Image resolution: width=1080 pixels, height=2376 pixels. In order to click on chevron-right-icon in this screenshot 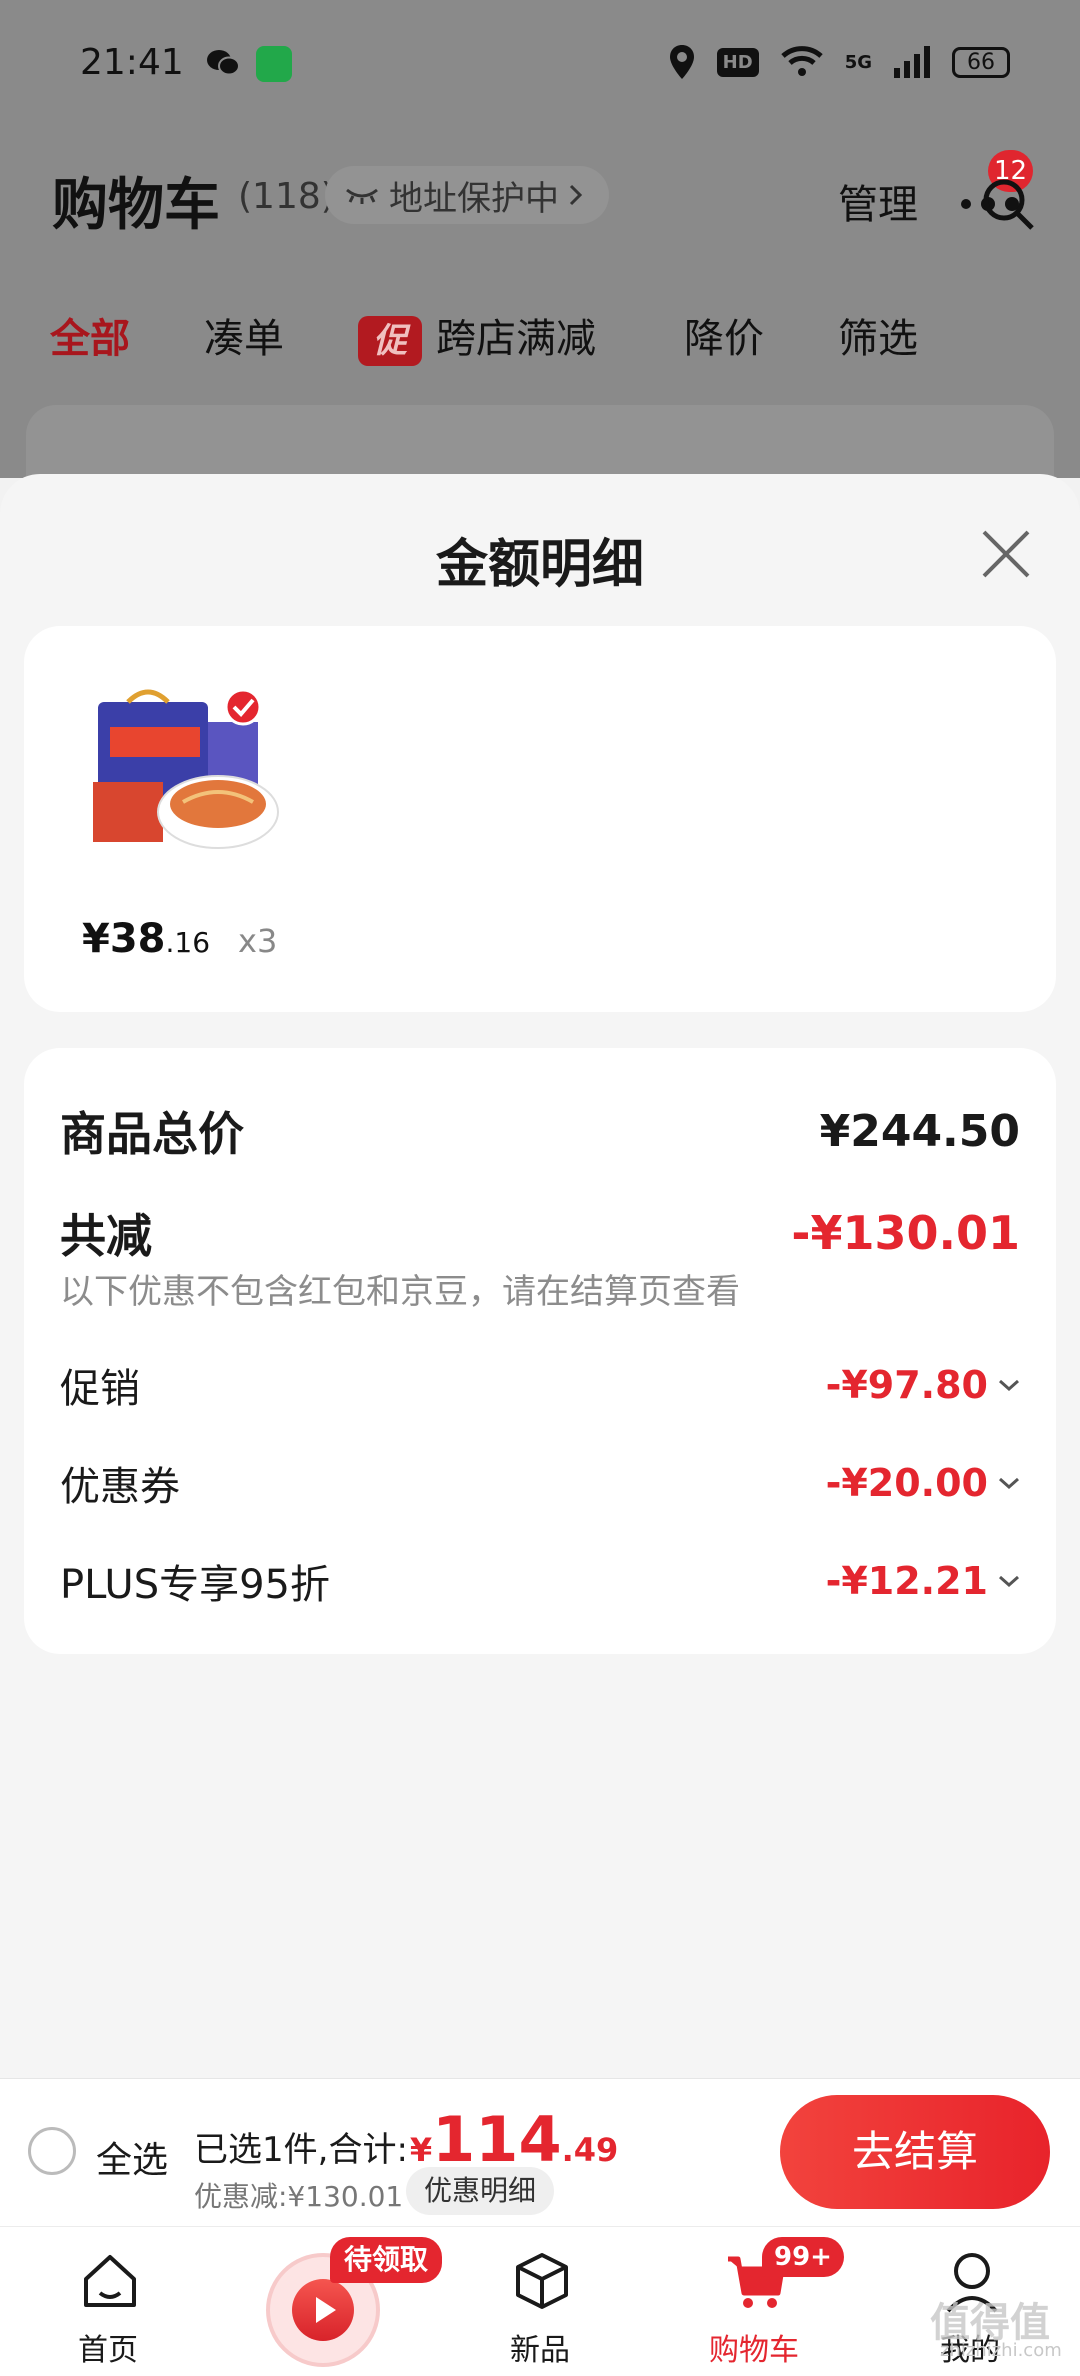, I will do `click(576, 195)`.